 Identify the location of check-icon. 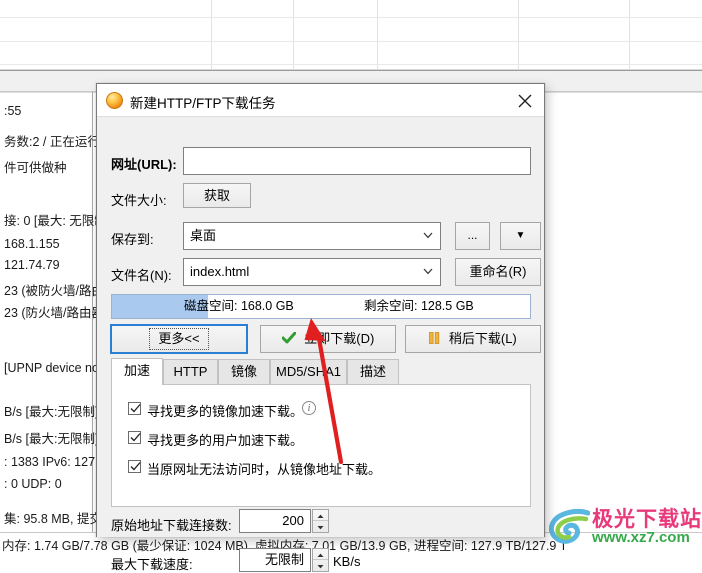
(289, 337).